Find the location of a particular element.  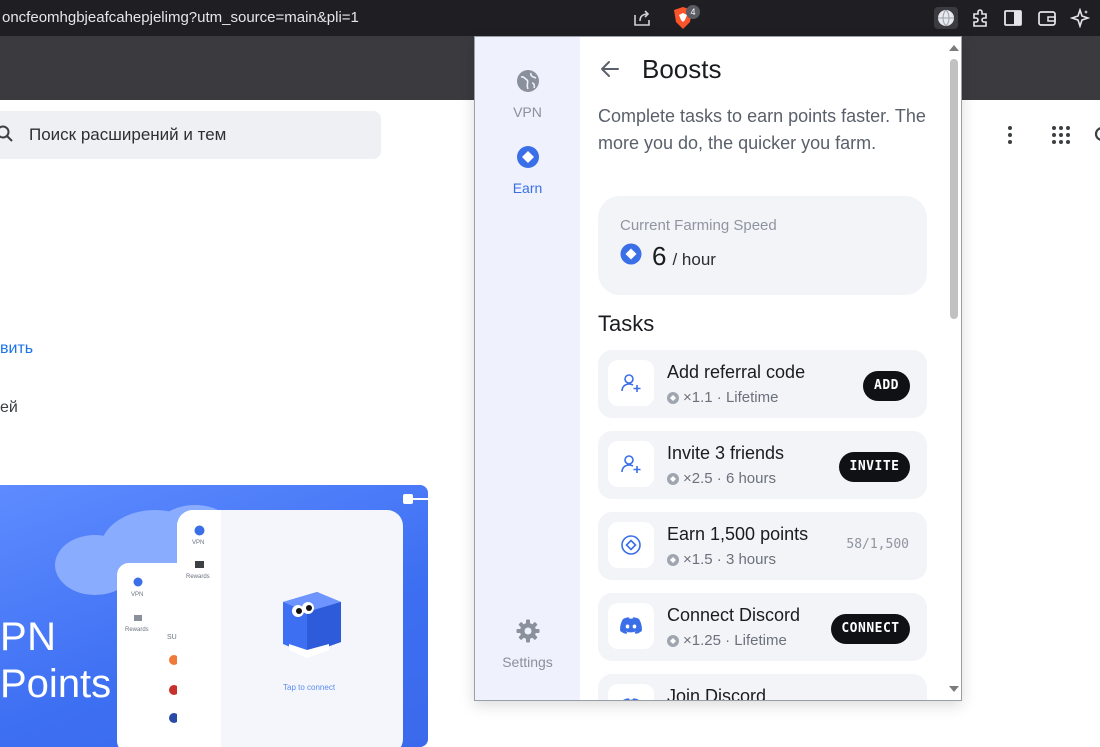

wallet-icon is located at coordinates (1047, 18).